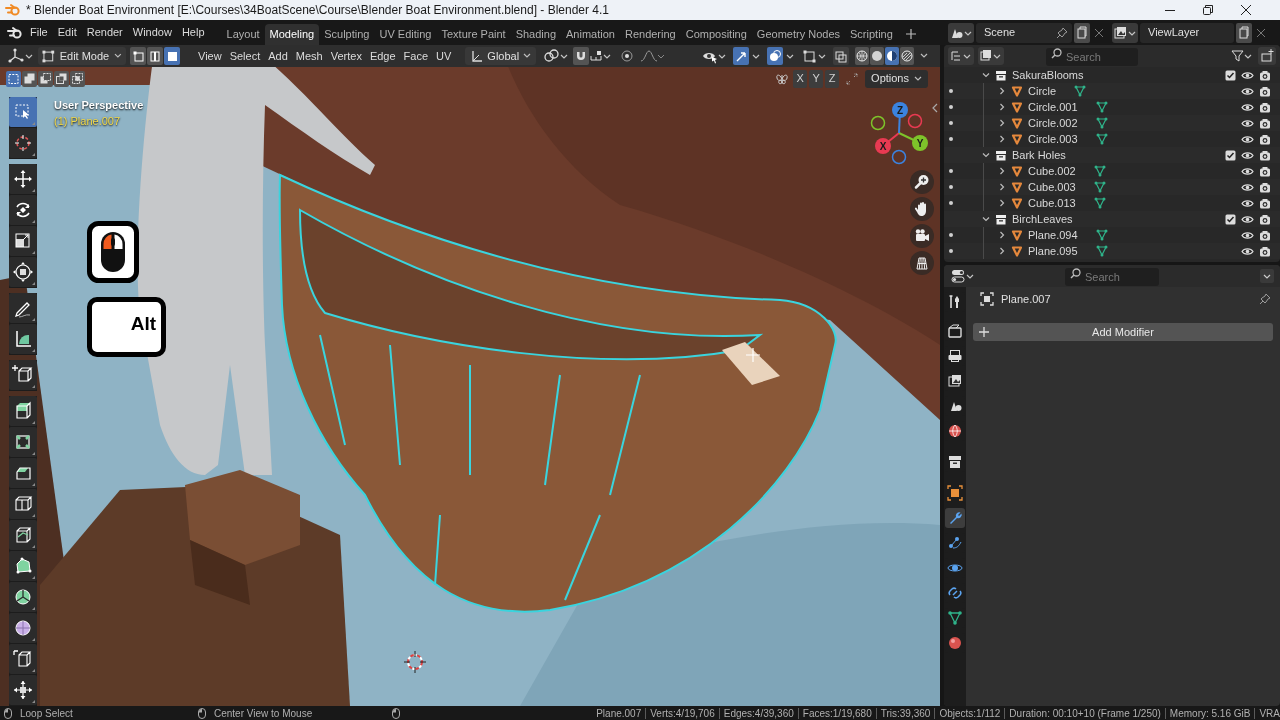 The height and width of the screenshot is (720, 1280). What do you see at coordinates (590, 34) in the screenshot?
I see `workspace-tab: Animation` at bounding box center [590, 34].